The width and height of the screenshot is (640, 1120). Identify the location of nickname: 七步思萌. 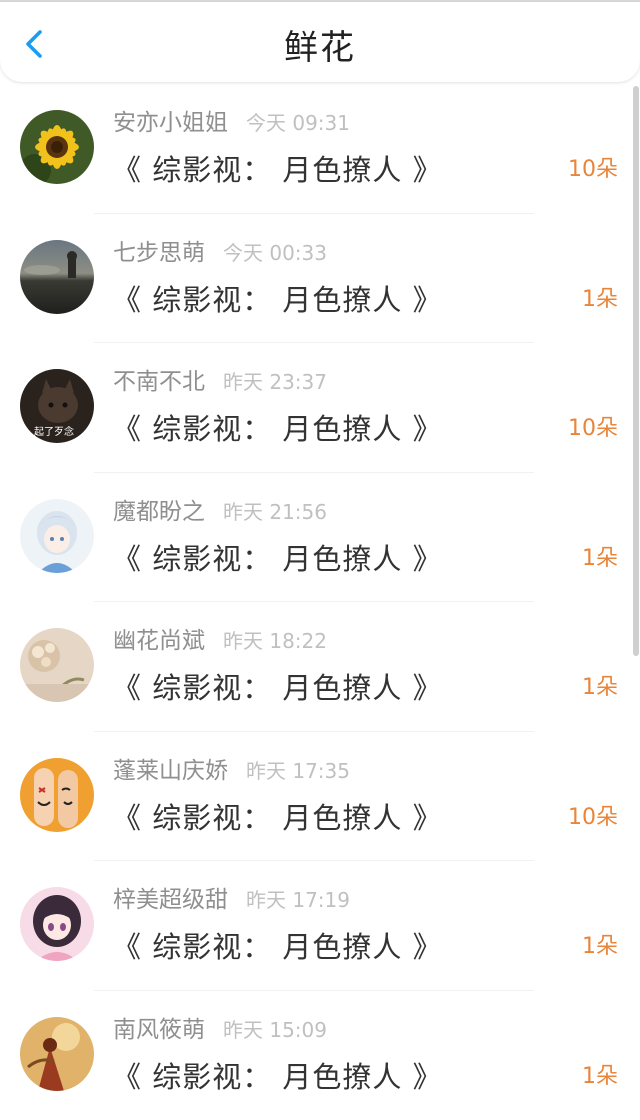
(159, 253).